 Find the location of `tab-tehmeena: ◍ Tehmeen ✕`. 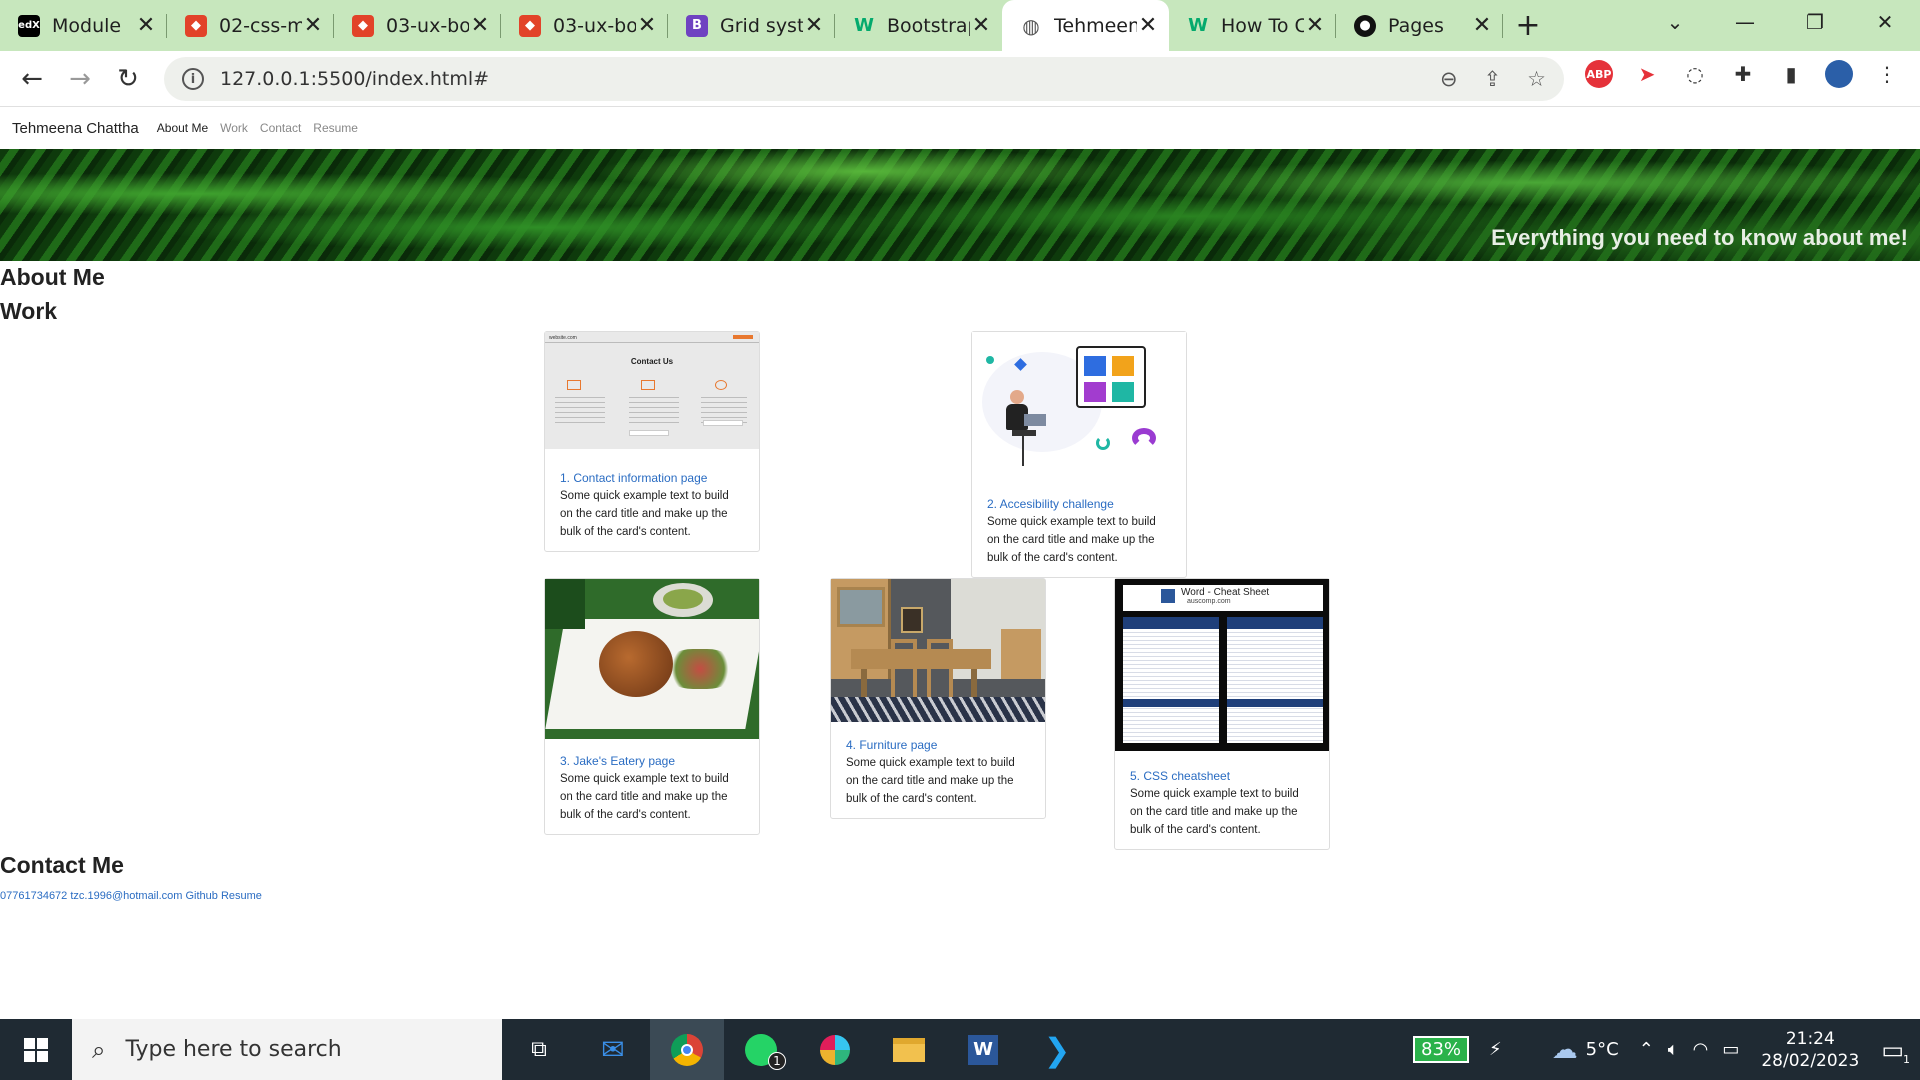

tab-tehmeena: ◍ Tehmeen ✕ is located at coordinates (1085, 25).